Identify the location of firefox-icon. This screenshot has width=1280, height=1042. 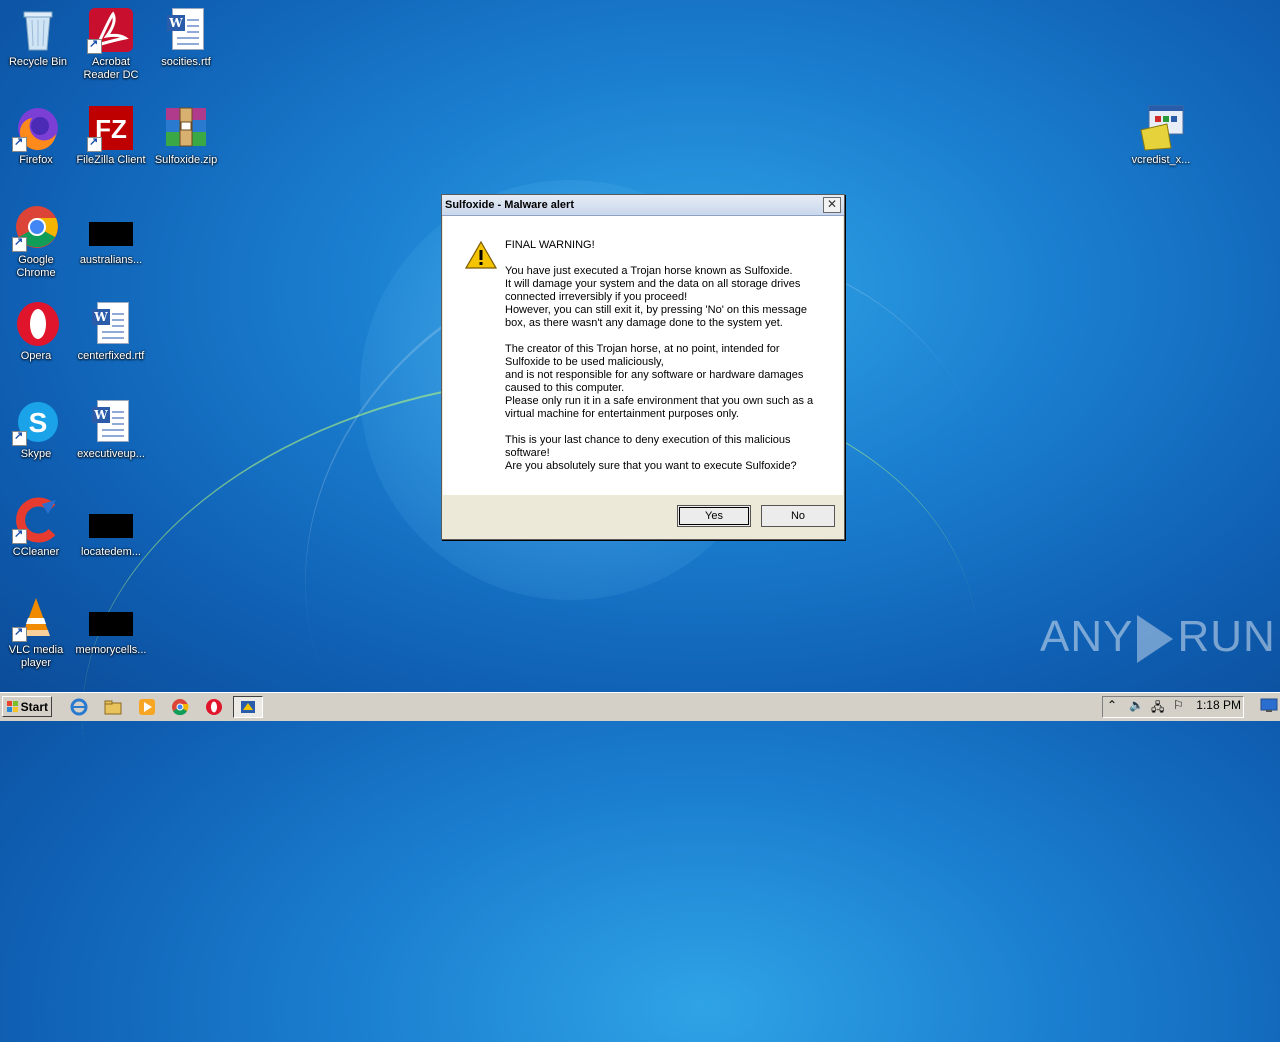
(36, 128).